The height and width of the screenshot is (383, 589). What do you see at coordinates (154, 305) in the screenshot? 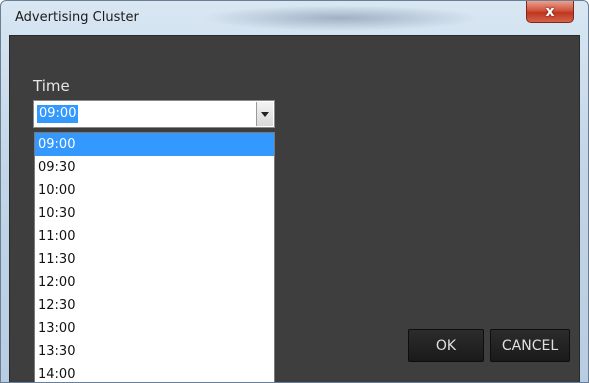
I see `dropdown-option: 12:30` at bounding box center [154, 305].